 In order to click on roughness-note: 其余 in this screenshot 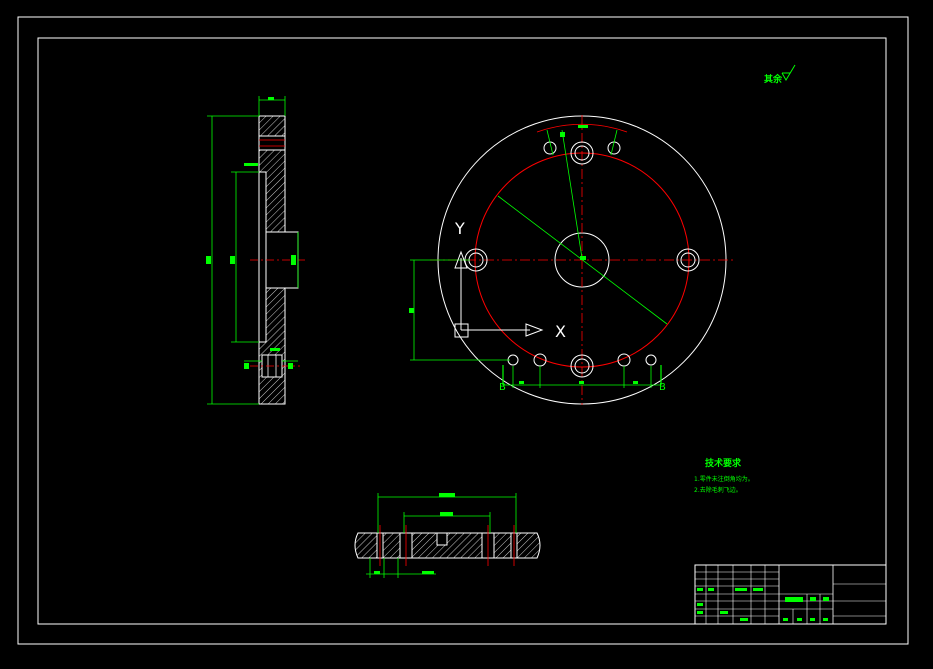, I will do `click(780, 74)`.